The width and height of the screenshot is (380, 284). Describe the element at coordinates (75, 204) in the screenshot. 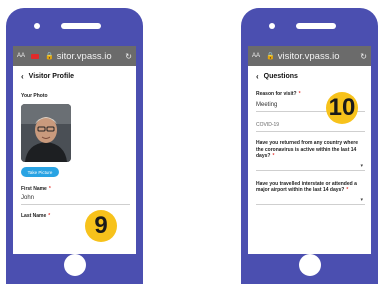

I see `first-name-underline` at that location.